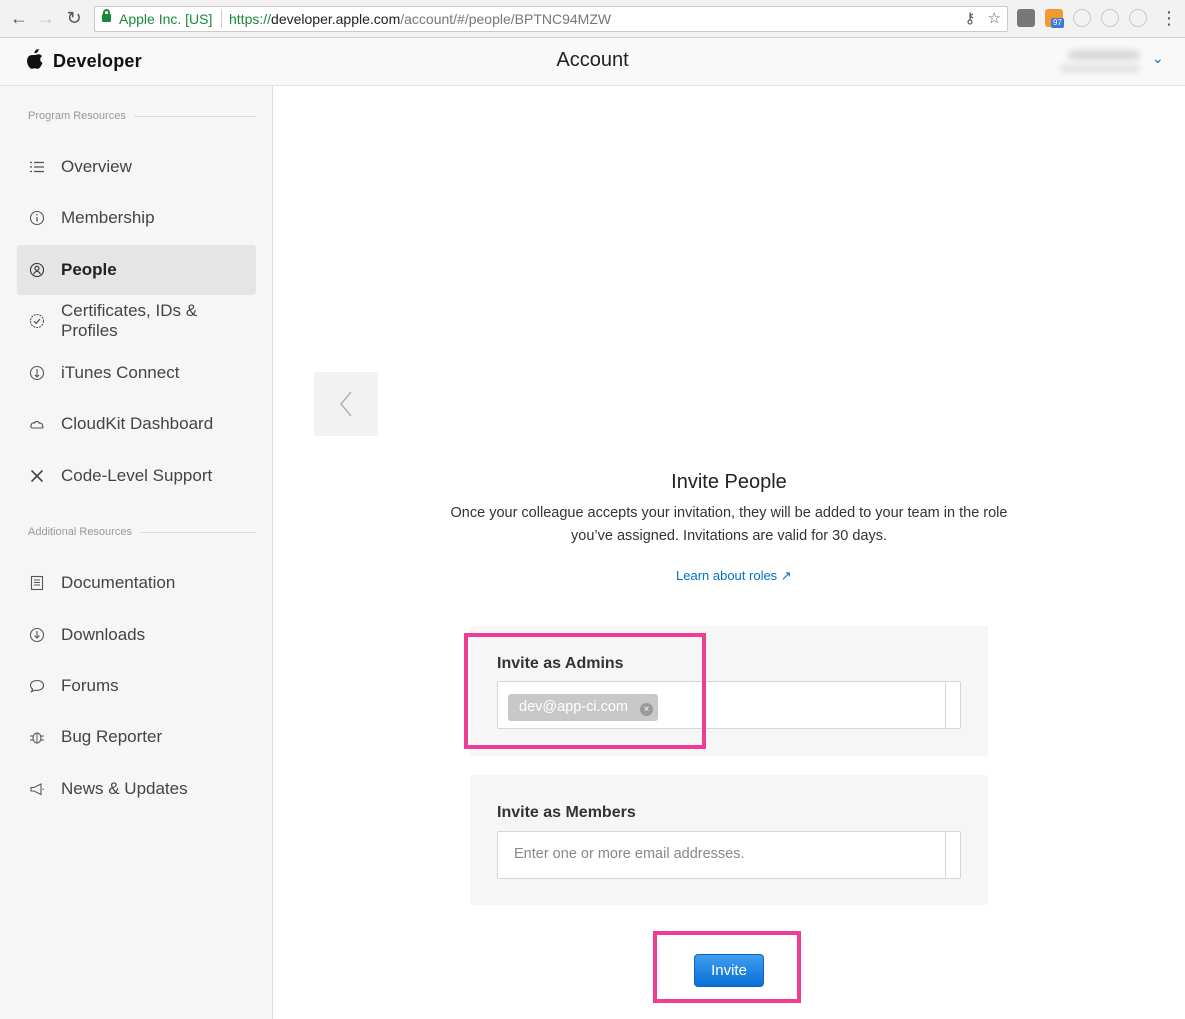  What do you see at coordinates (136, 270) in the screenshot?
I see `sidebar-item-people: People` at bounding box center [136, 270].